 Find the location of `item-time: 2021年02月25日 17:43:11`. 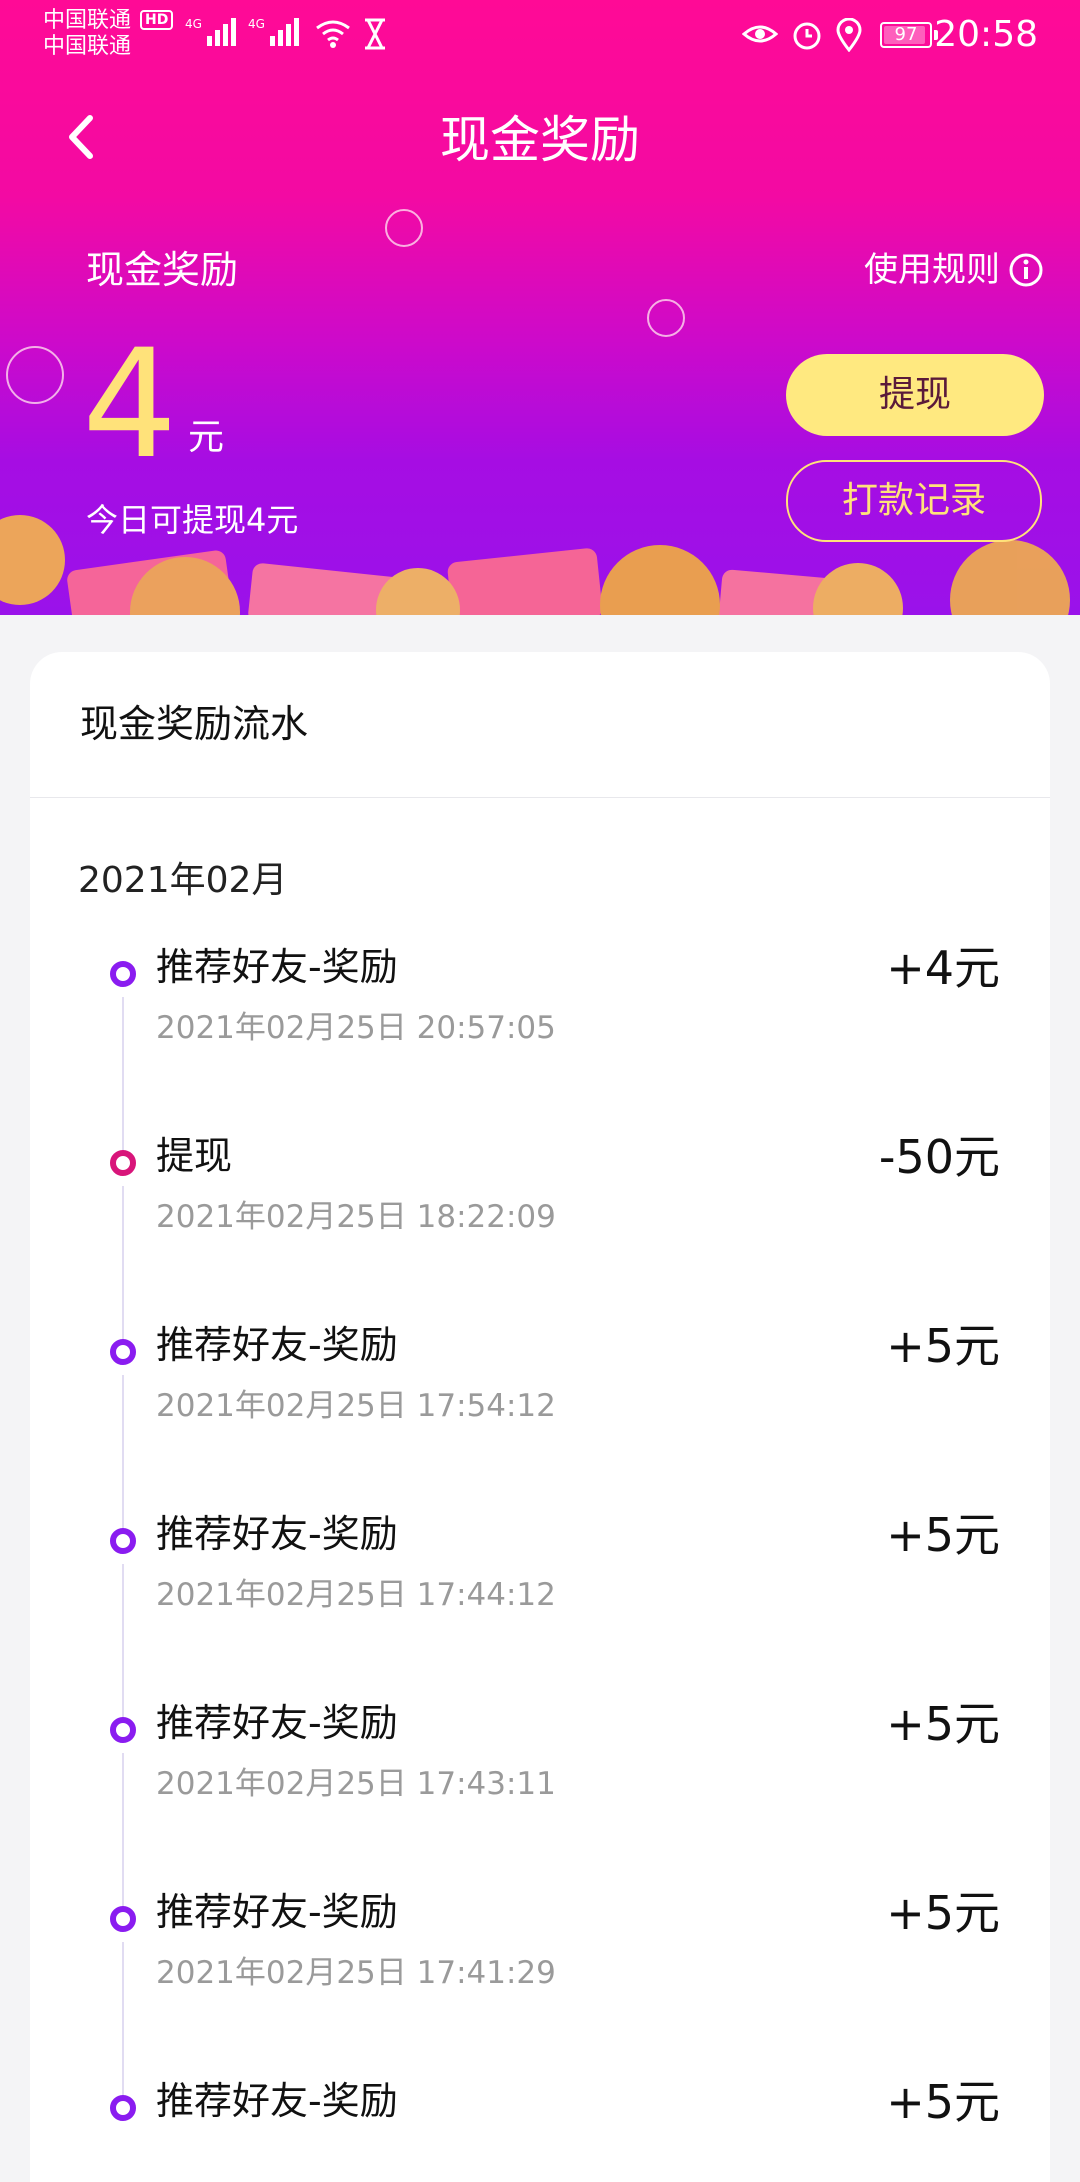

item-time: 2021年02月25日 17:43:11 is located at coordinates (356, 1784).